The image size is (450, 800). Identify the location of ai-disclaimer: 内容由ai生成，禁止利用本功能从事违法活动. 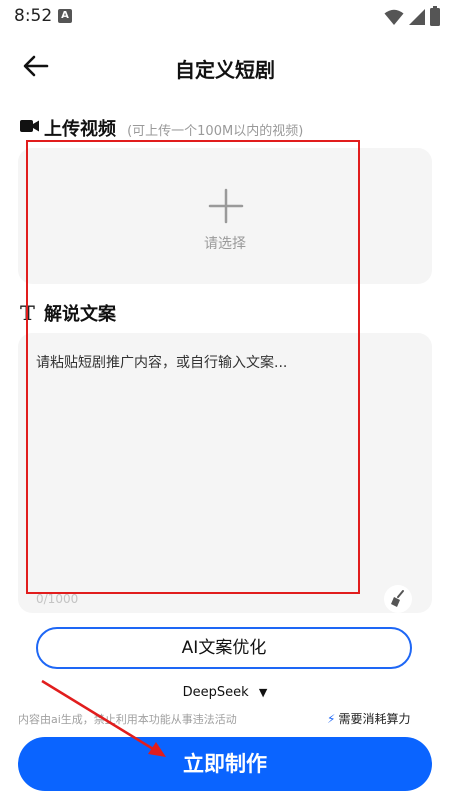
(127, 719).